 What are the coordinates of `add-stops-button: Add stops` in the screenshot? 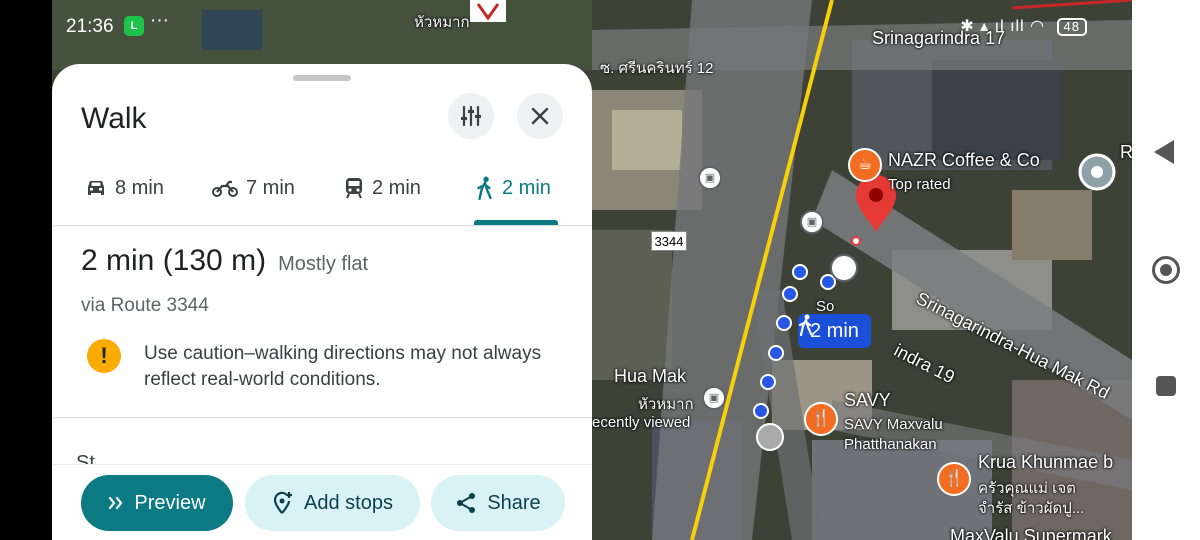 It's located at (332, 503).